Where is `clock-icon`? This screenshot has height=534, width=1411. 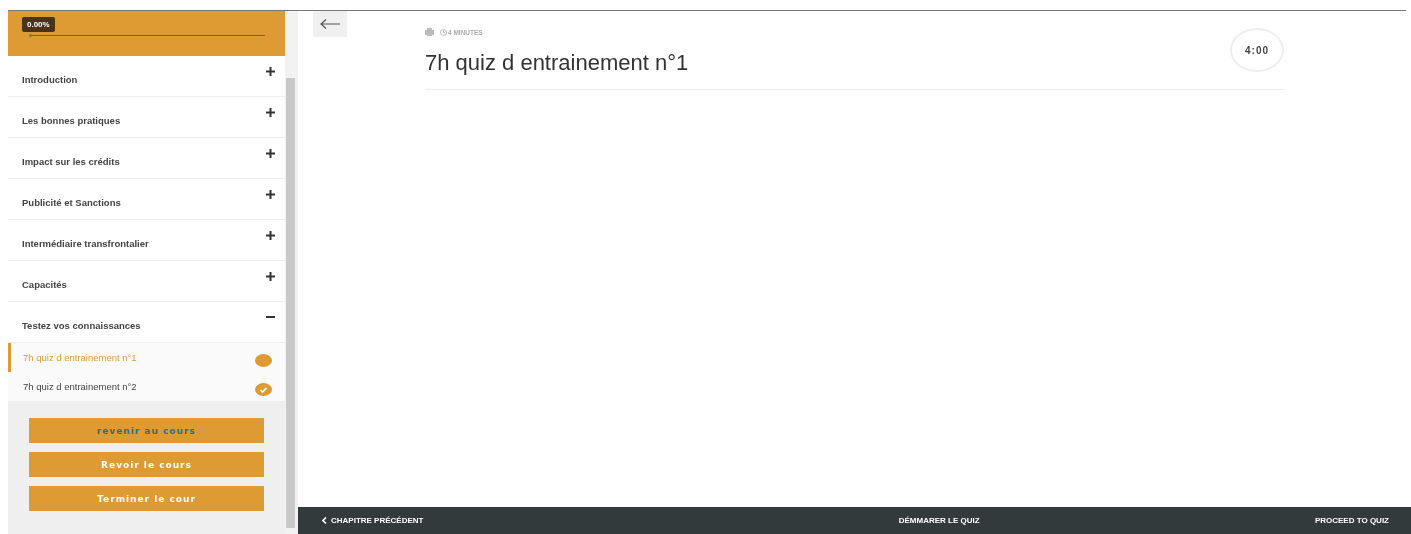
clock-icon is located at coordinates (443, 32).